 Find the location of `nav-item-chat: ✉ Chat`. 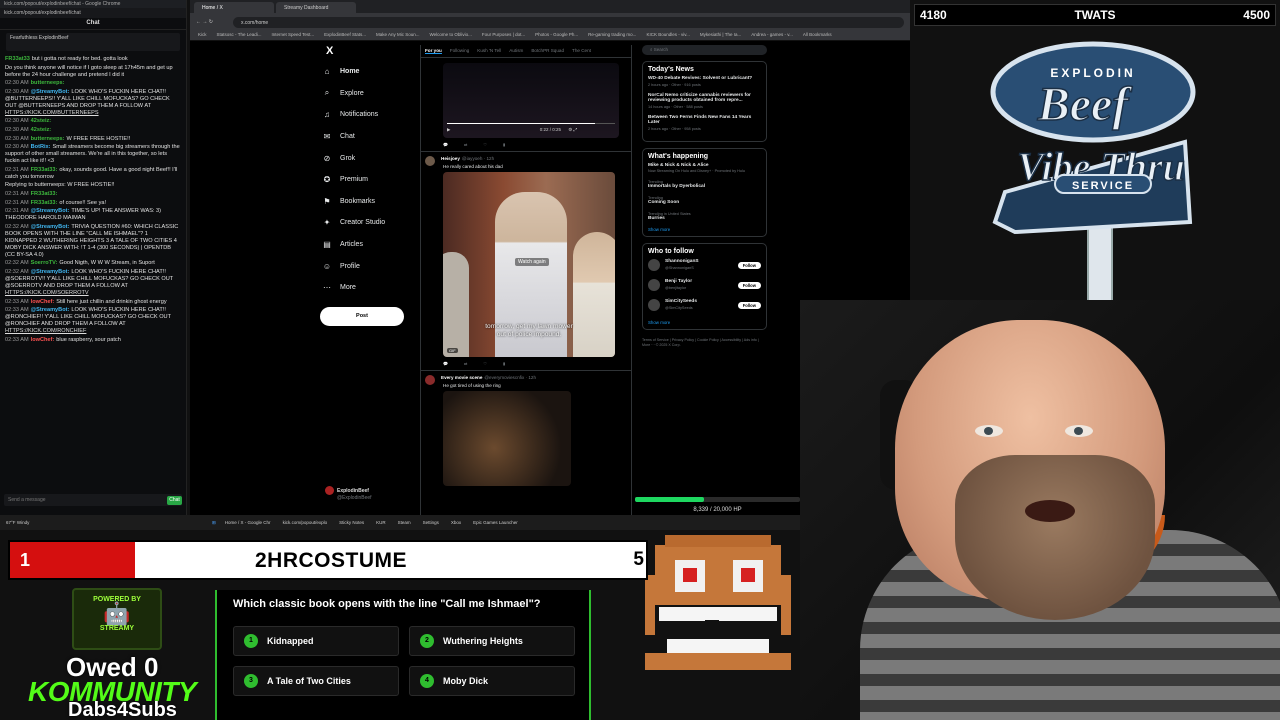

nav-item-chat: ✉ Chat is located at coordinates (372, 137).